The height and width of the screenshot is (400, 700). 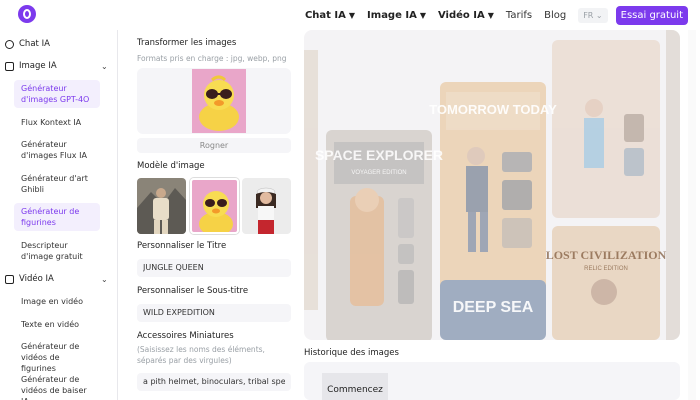 I want to click on title-label: Personnaliser le Titre, so click(x=182, y=246).